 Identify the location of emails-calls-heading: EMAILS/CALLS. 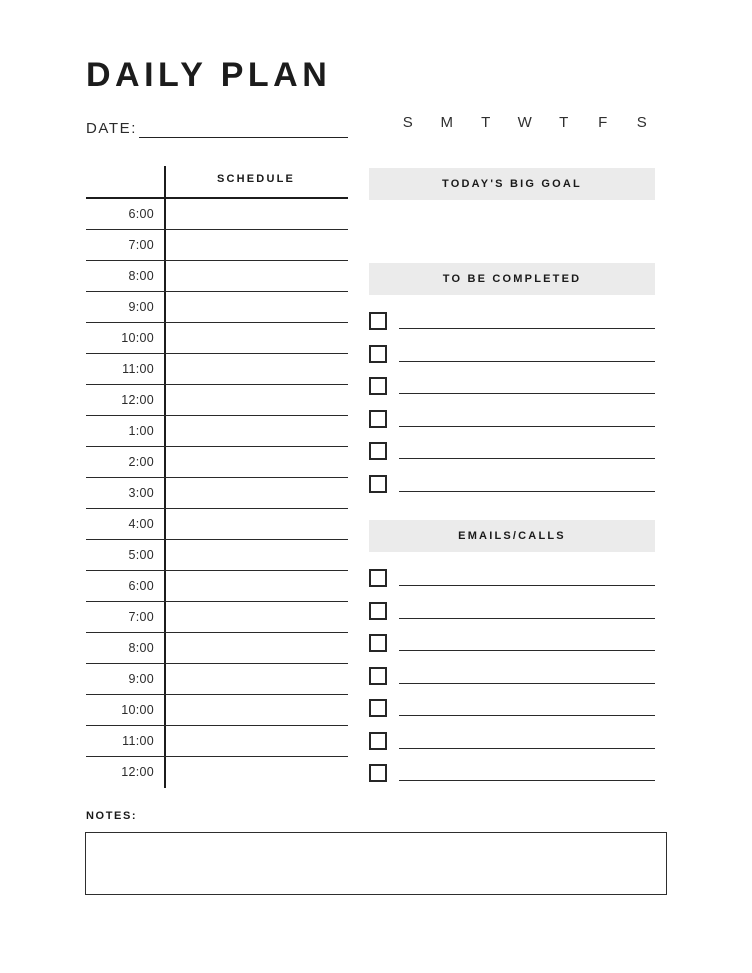
(512, 536).